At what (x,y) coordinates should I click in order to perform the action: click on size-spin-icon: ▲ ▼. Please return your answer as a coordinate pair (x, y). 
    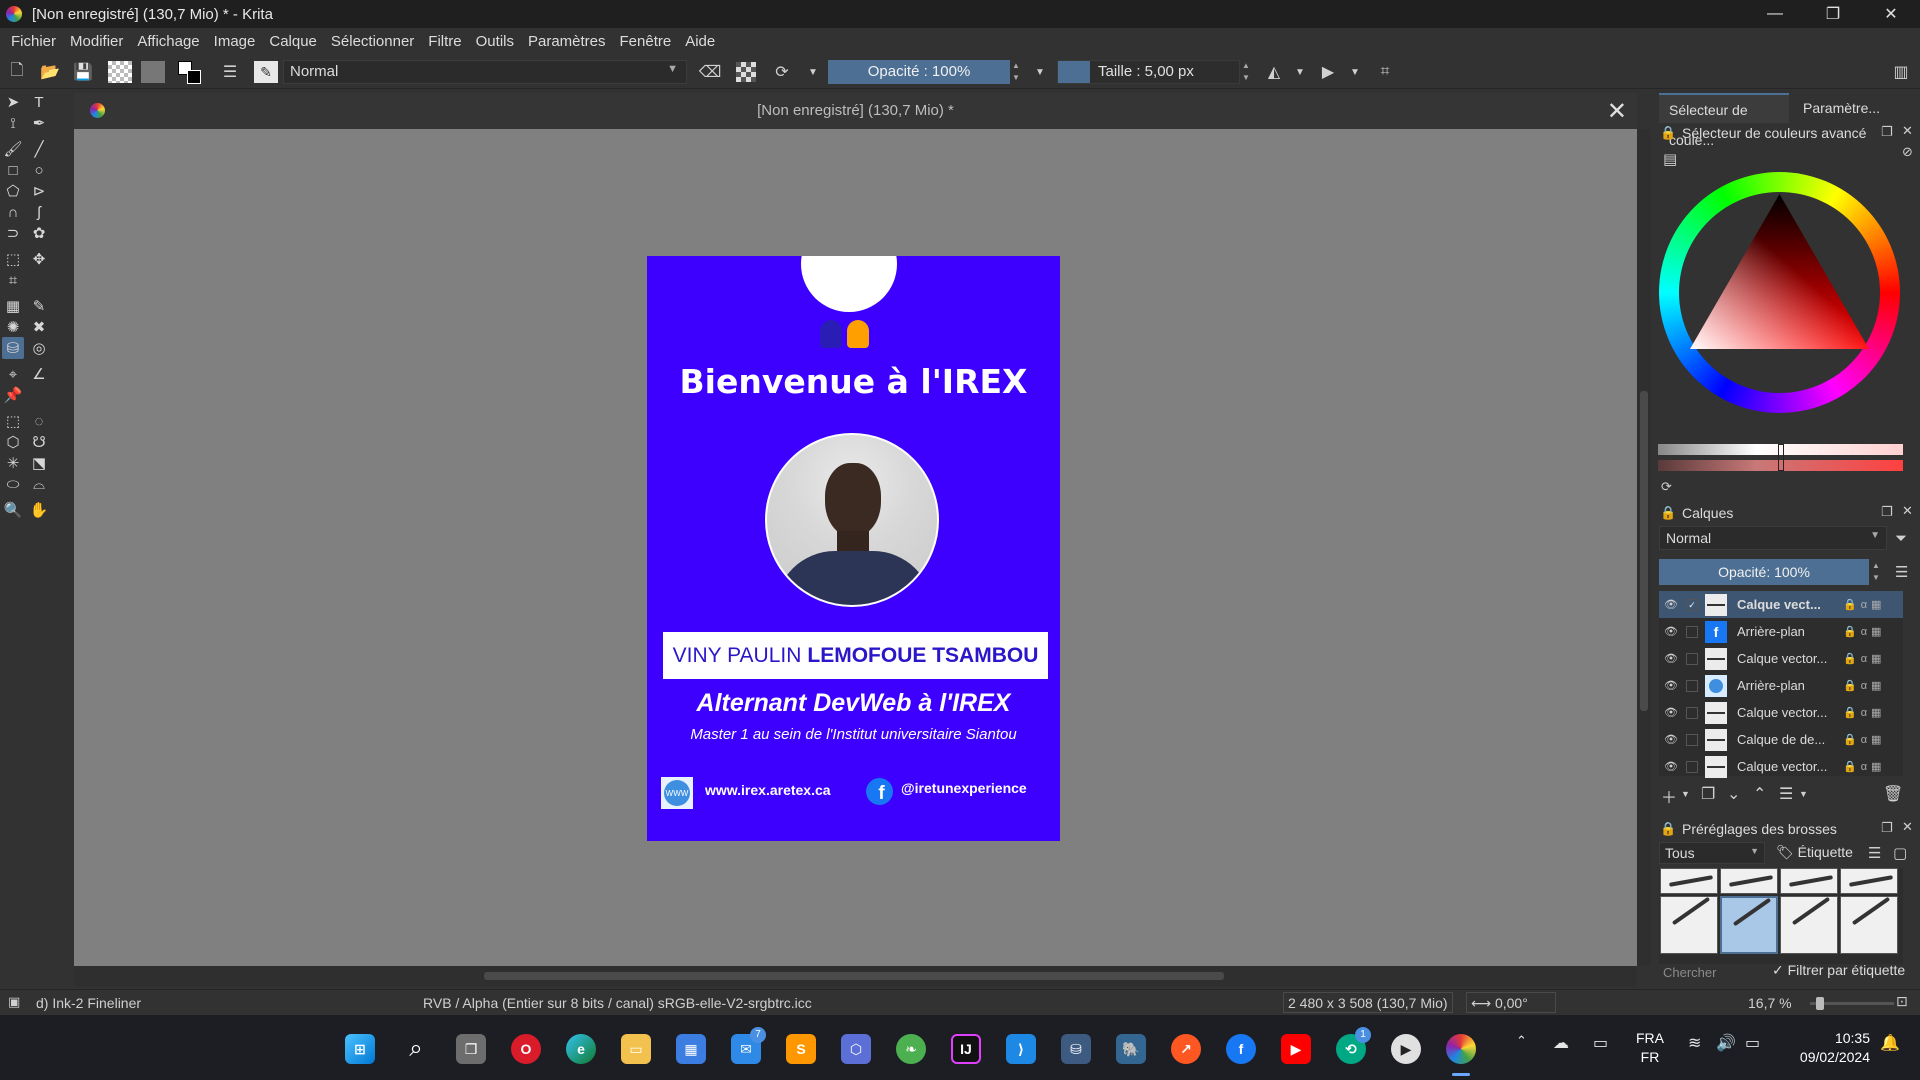
    Looking at the image, I should click on (1246, 72).